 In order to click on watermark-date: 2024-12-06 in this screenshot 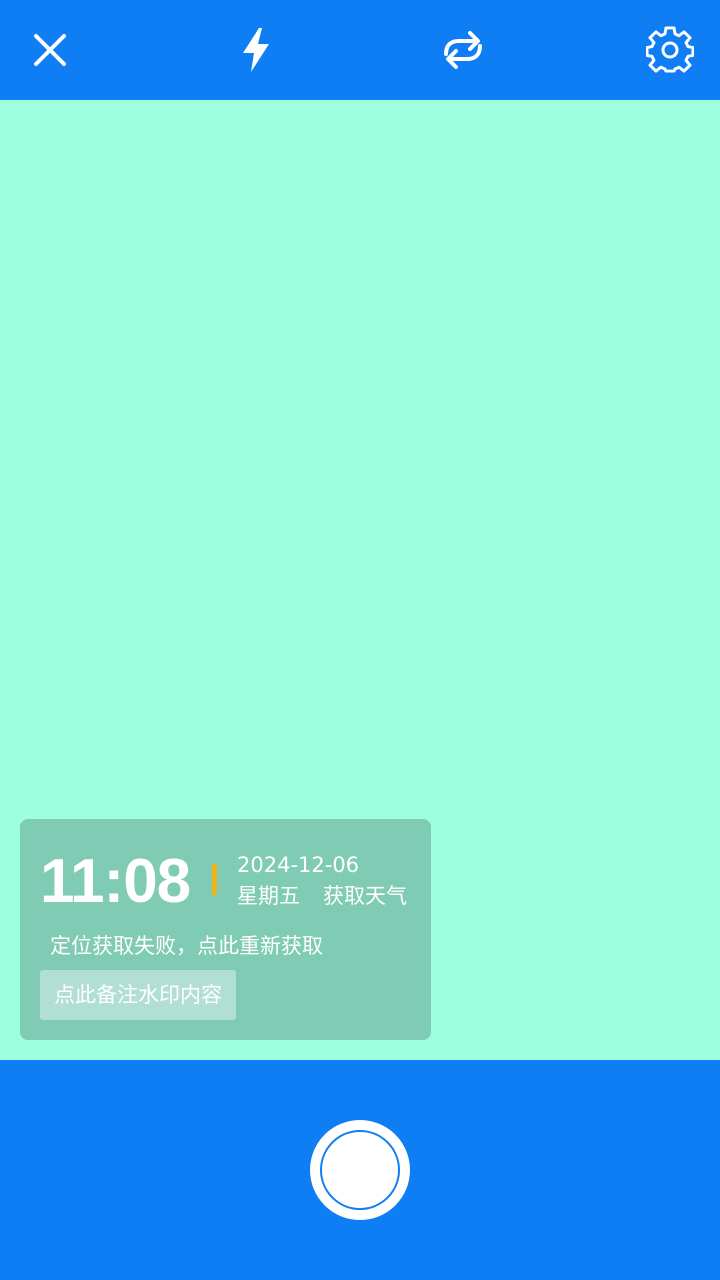, I will do `click(298, 865)`.